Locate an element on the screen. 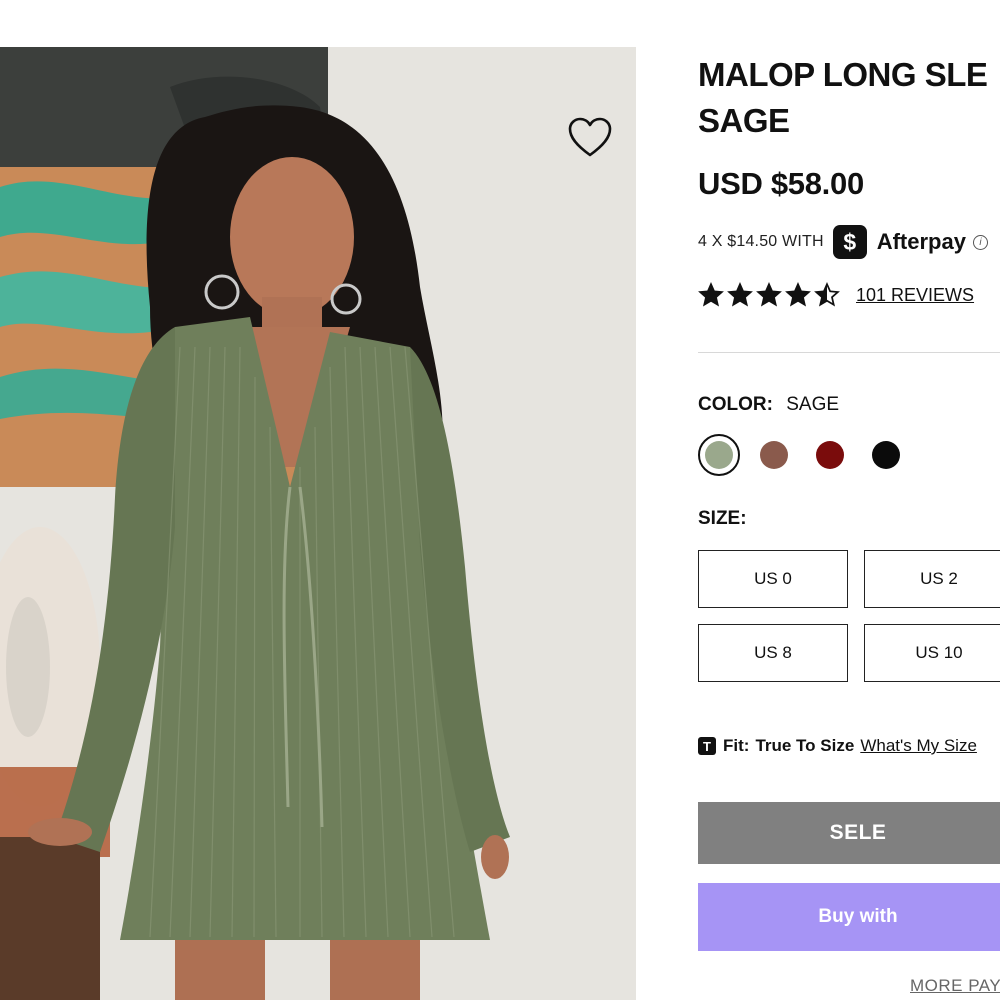  size-option-us-2: US 2 is located at coordinates (932, 579).